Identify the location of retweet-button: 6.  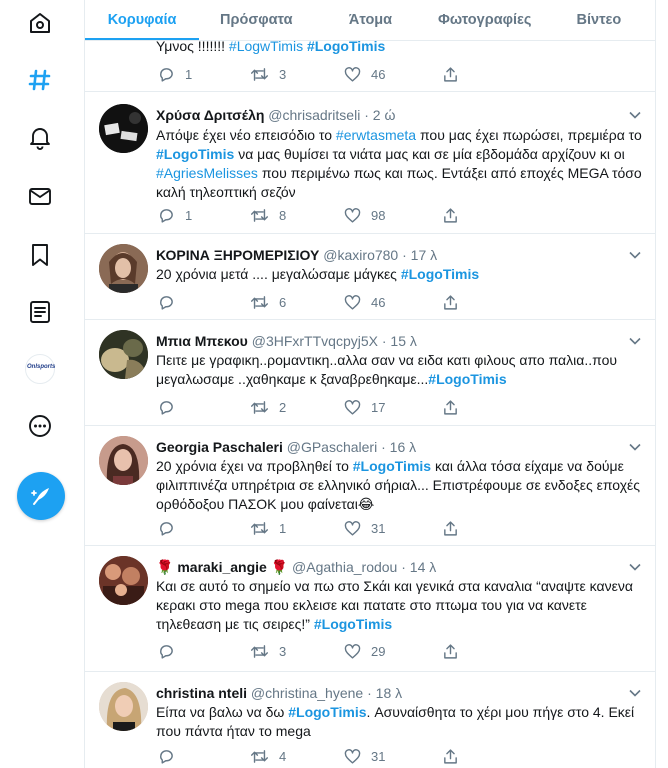
(268, 302).